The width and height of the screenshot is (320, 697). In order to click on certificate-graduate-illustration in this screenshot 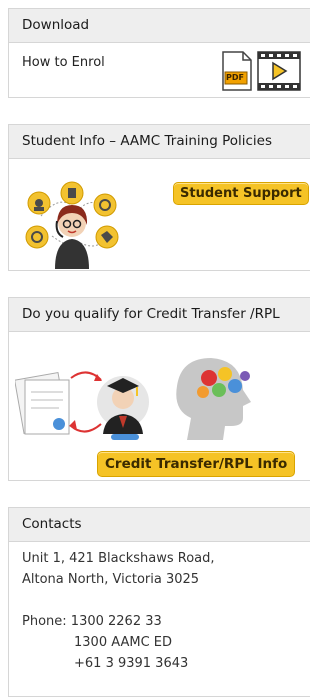, I will do `click(84, 402)`.